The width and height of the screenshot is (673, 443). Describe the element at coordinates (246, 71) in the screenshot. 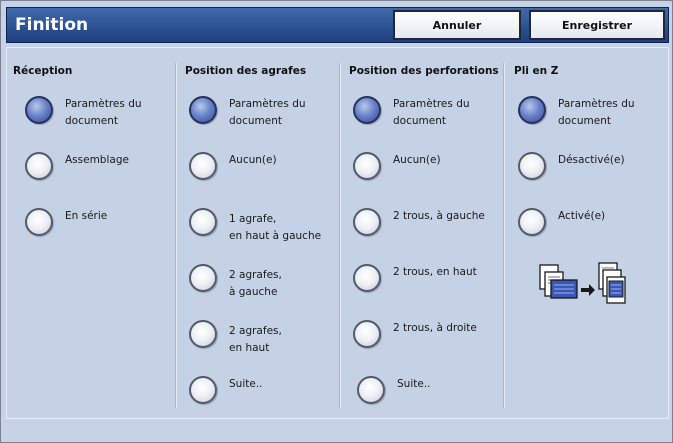

I see `staple-position-heading: Position des agrafes` at that location.